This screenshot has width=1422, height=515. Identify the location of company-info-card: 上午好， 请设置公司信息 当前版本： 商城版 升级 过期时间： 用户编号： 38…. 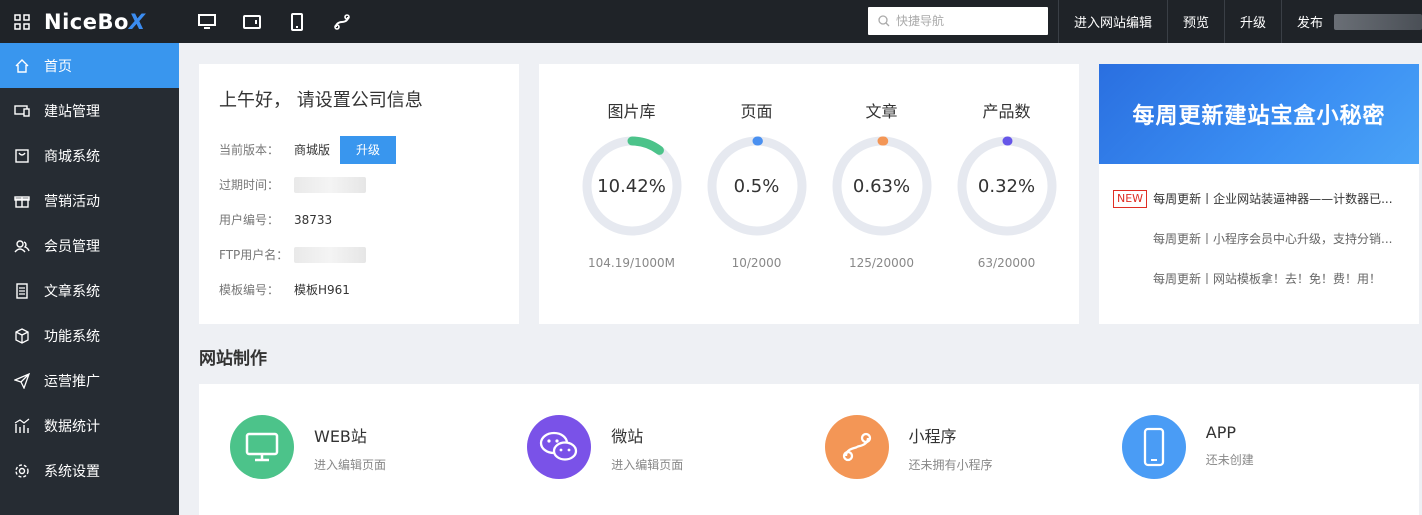
(359, 194).